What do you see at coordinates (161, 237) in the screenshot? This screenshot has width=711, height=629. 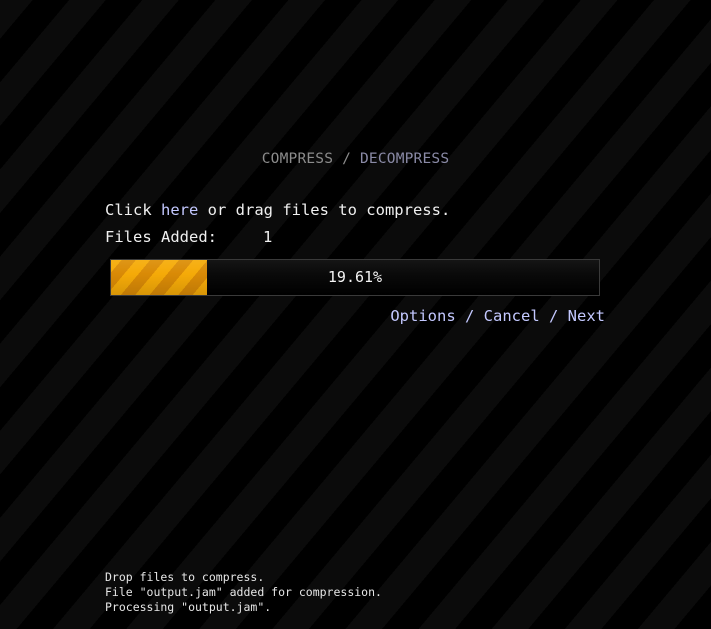 I see `files-added-label: Files Added:` at bounding box center [161, 237].